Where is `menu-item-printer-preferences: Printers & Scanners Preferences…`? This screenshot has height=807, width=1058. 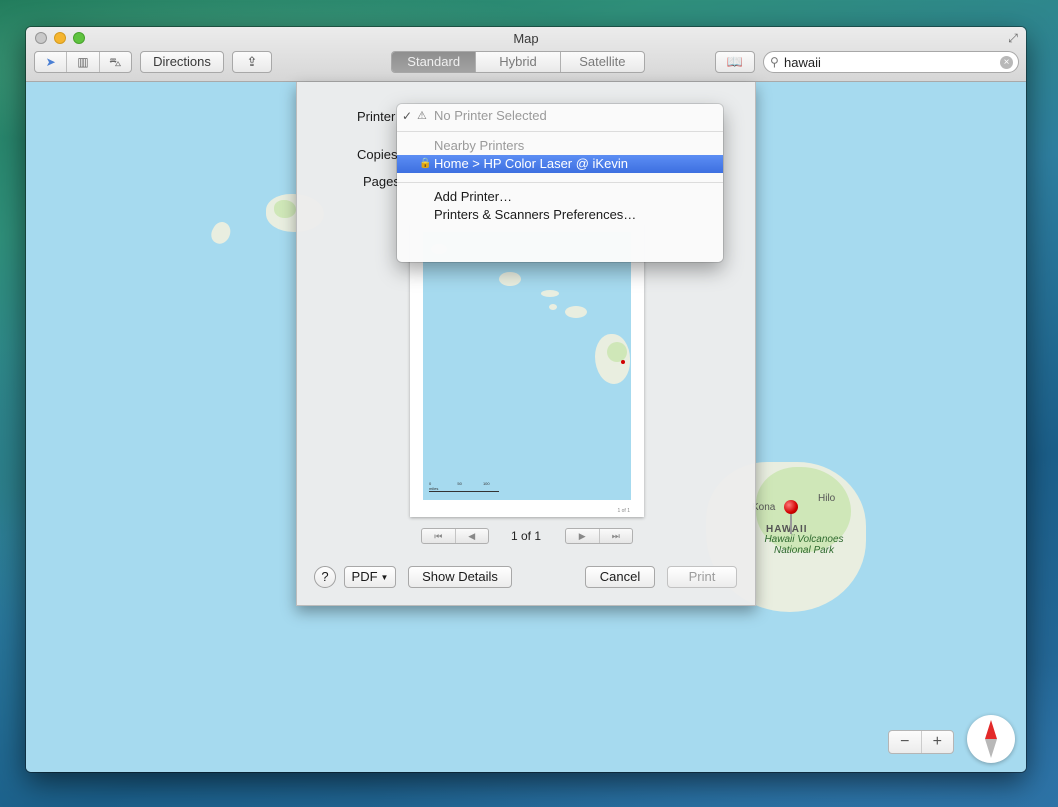 menu-item-printer-preferences: Printers & Scanners Preferences… is located at coordinates (560, 215).